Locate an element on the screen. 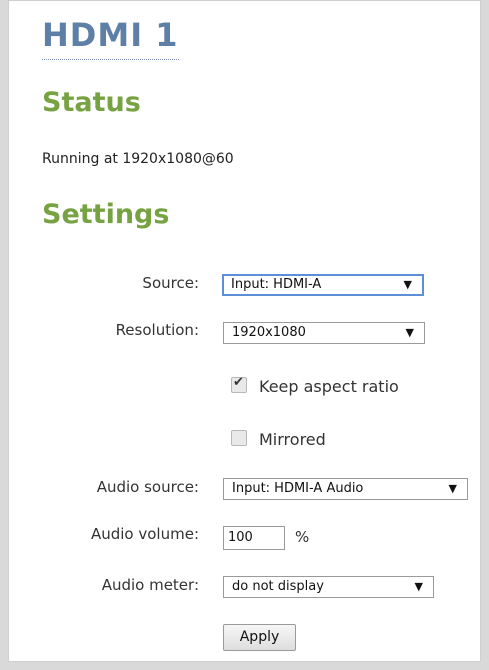 The height and width of the screenshot is (670, 489). page-title: HDMI 1 is located at coordinates (110, 36).